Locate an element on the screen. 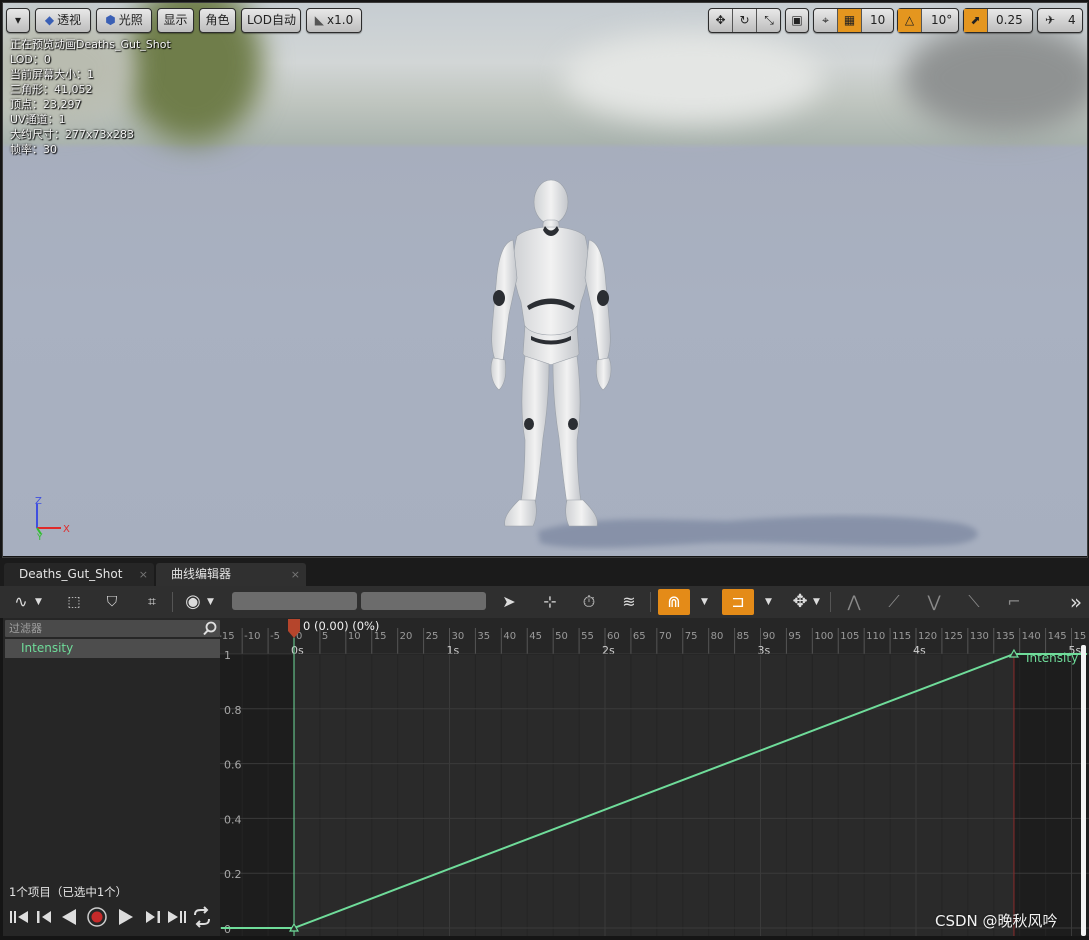 The height and width of the screenshot is (940, 1089). frame-tick-label: 30 is located at coordinates (458, 636).